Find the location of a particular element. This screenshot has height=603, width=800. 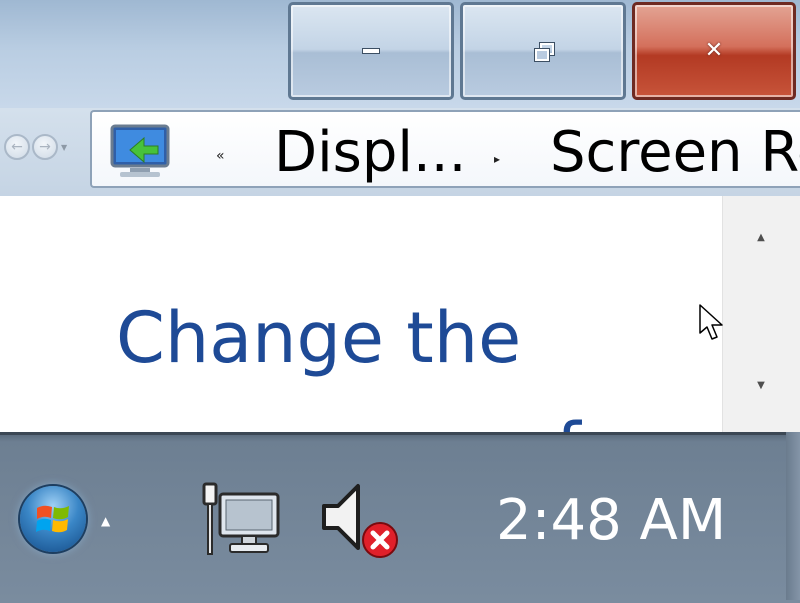

address-overflow-chevron: « is located at coordinates (220, 156).